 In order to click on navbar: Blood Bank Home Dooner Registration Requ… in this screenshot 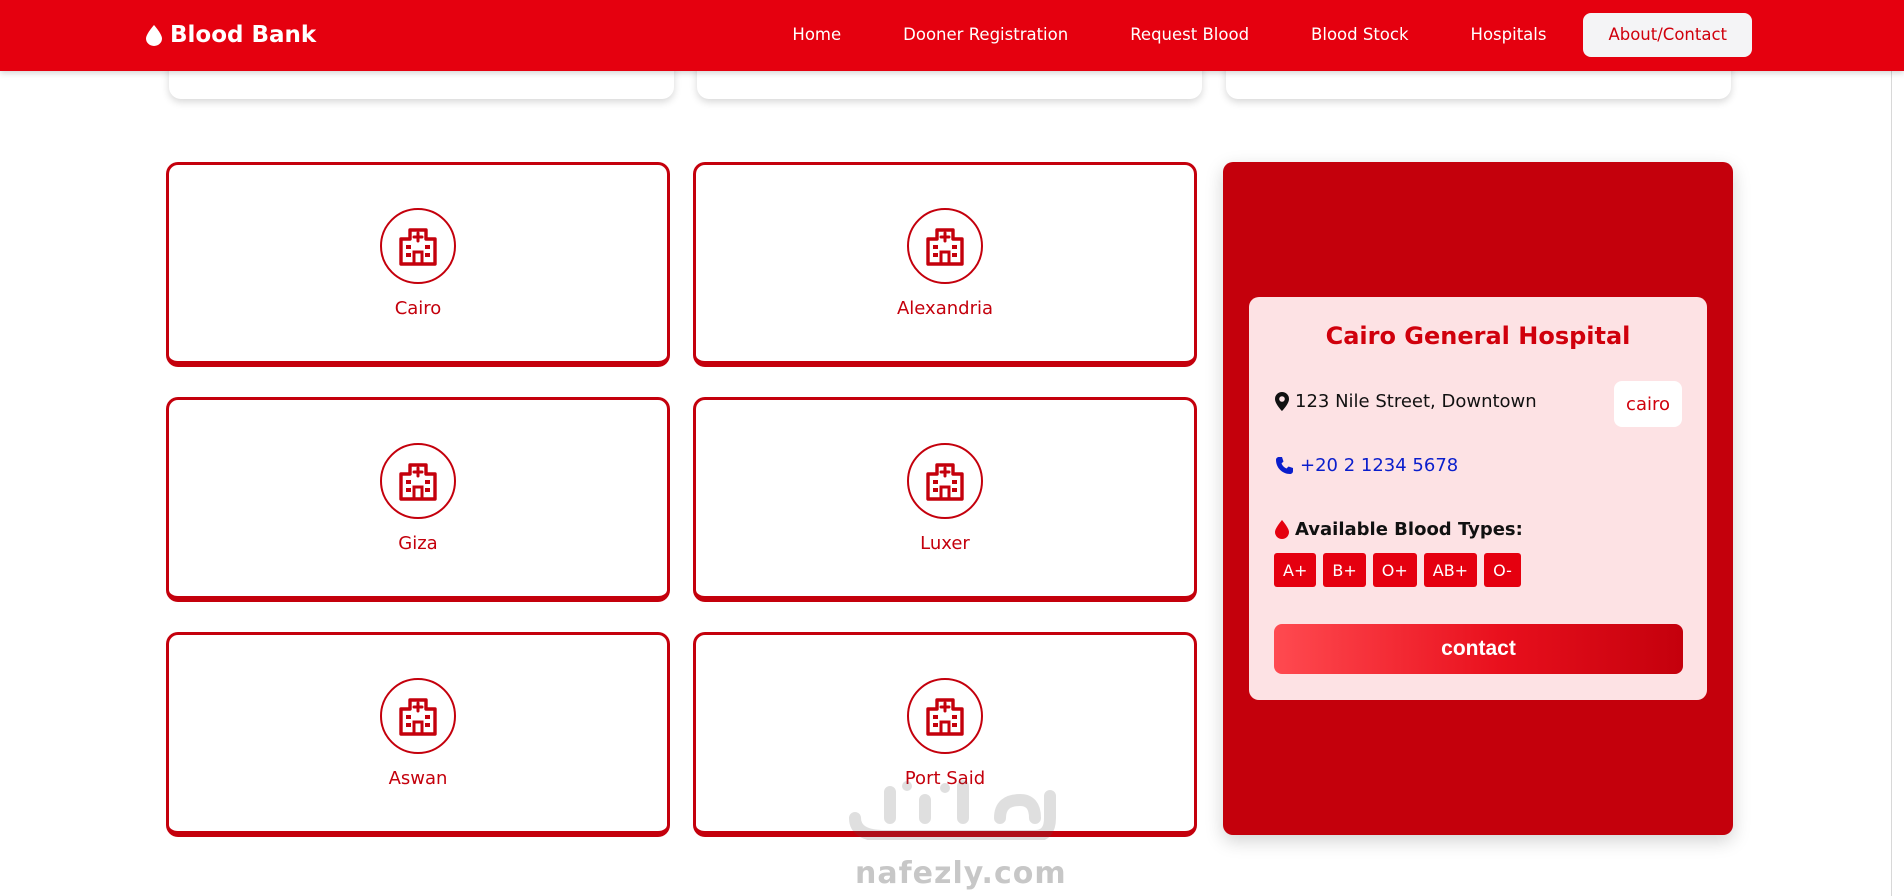, I will do `click(952, 35)`.